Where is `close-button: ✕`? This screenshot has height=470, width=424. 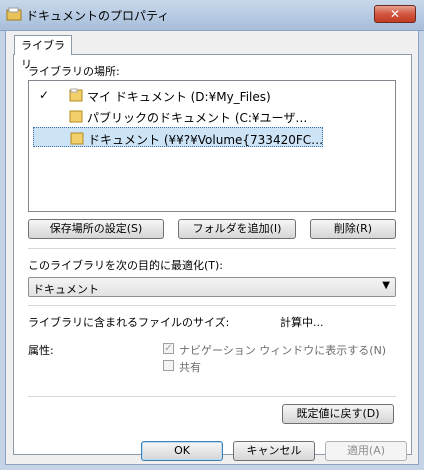
close-button: ✕ is located at coordinates (395, 14).